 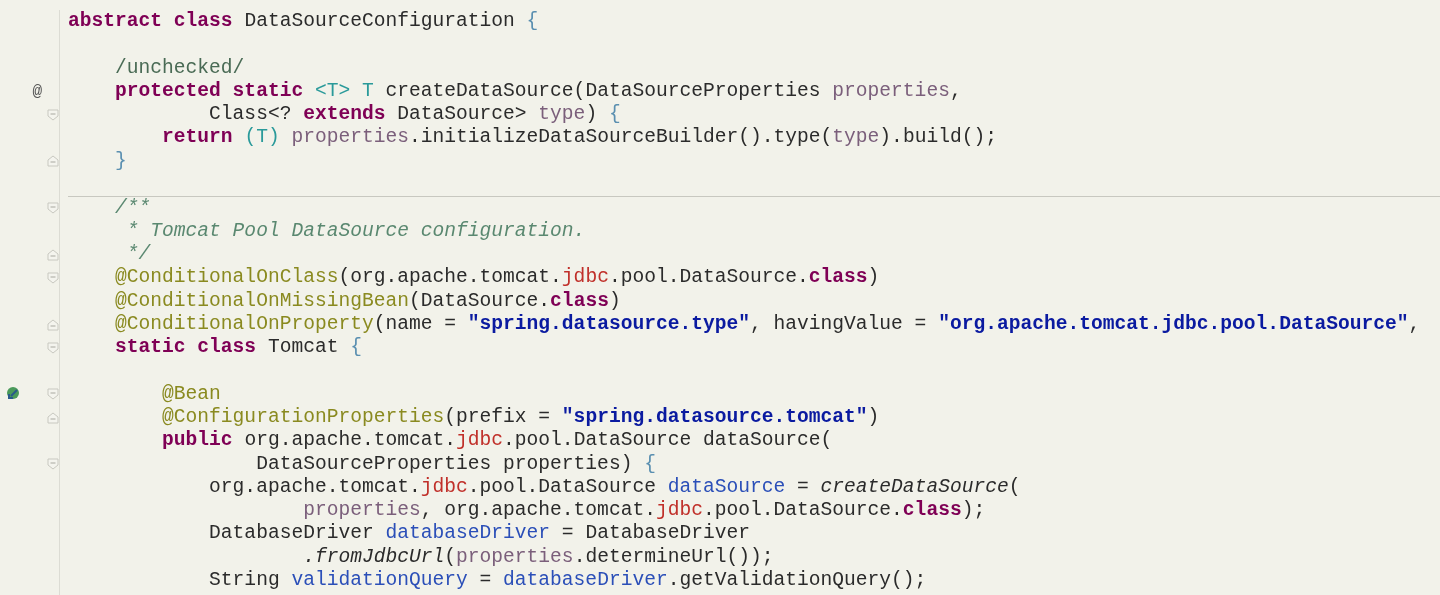 What do you see at coordinates (767, 324) in the screenshot?
I see `code-line: @ConditionalOnProperty(name = "spring.datasource.type", havingValue = "org.apache.tomcat.jdbc.pool.DataSource",` at bounding box center [767, 324].